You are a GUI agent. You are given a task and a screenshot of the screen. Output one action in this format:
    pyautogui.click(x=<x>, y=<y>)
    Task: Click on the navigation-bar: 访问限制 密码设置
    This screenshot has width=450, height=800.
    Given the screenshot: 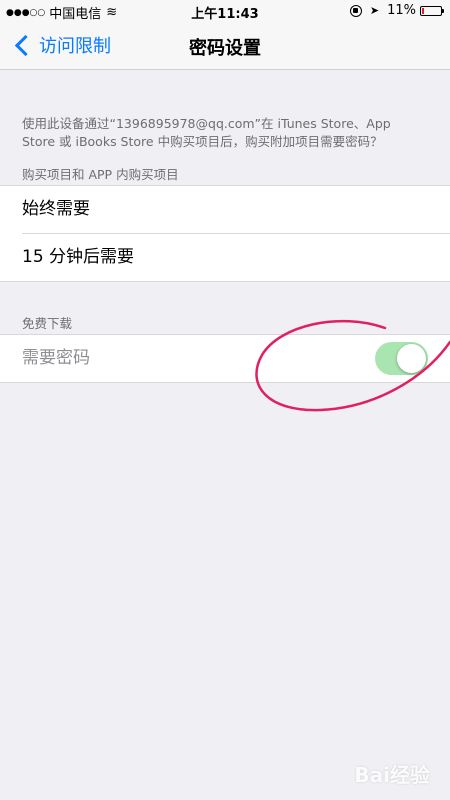 What is the action you would take?
    pyautogui.click(x=225, y=46)
    